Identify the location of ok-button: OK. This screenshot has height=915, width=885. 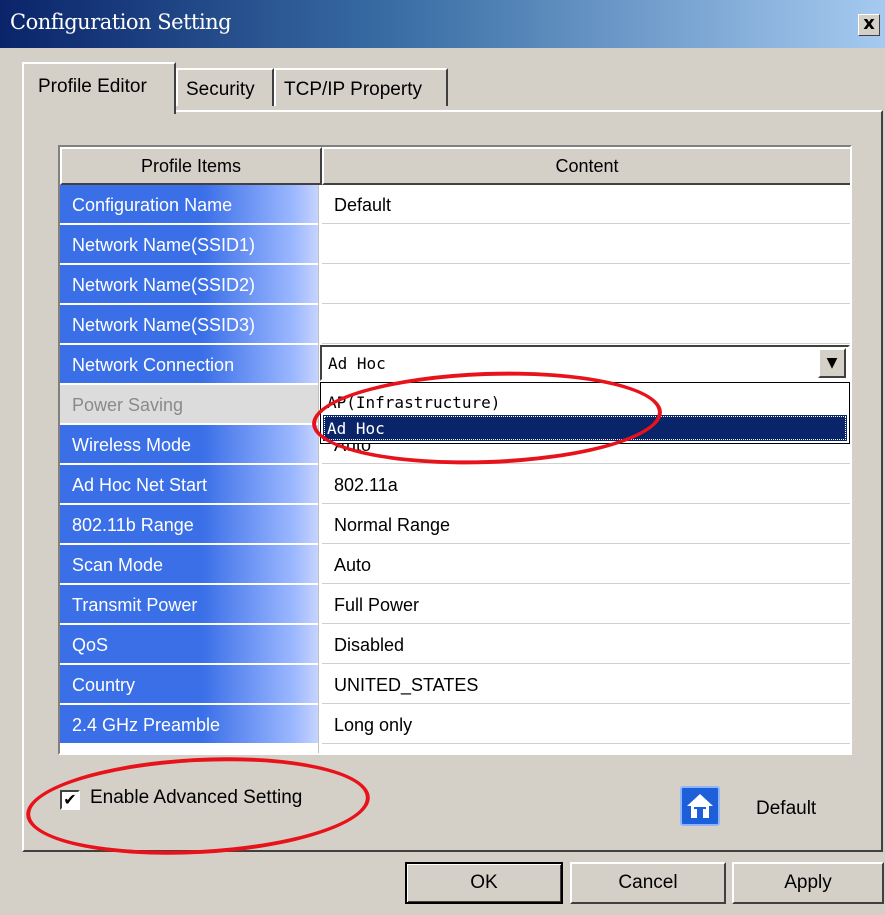
(484, 883).